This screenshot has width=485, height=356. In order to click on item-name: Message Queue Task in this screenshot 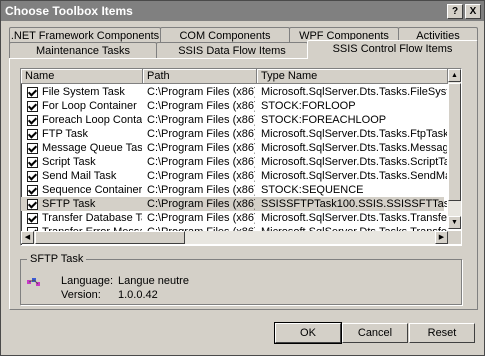, I will do `click(92, 148)`.